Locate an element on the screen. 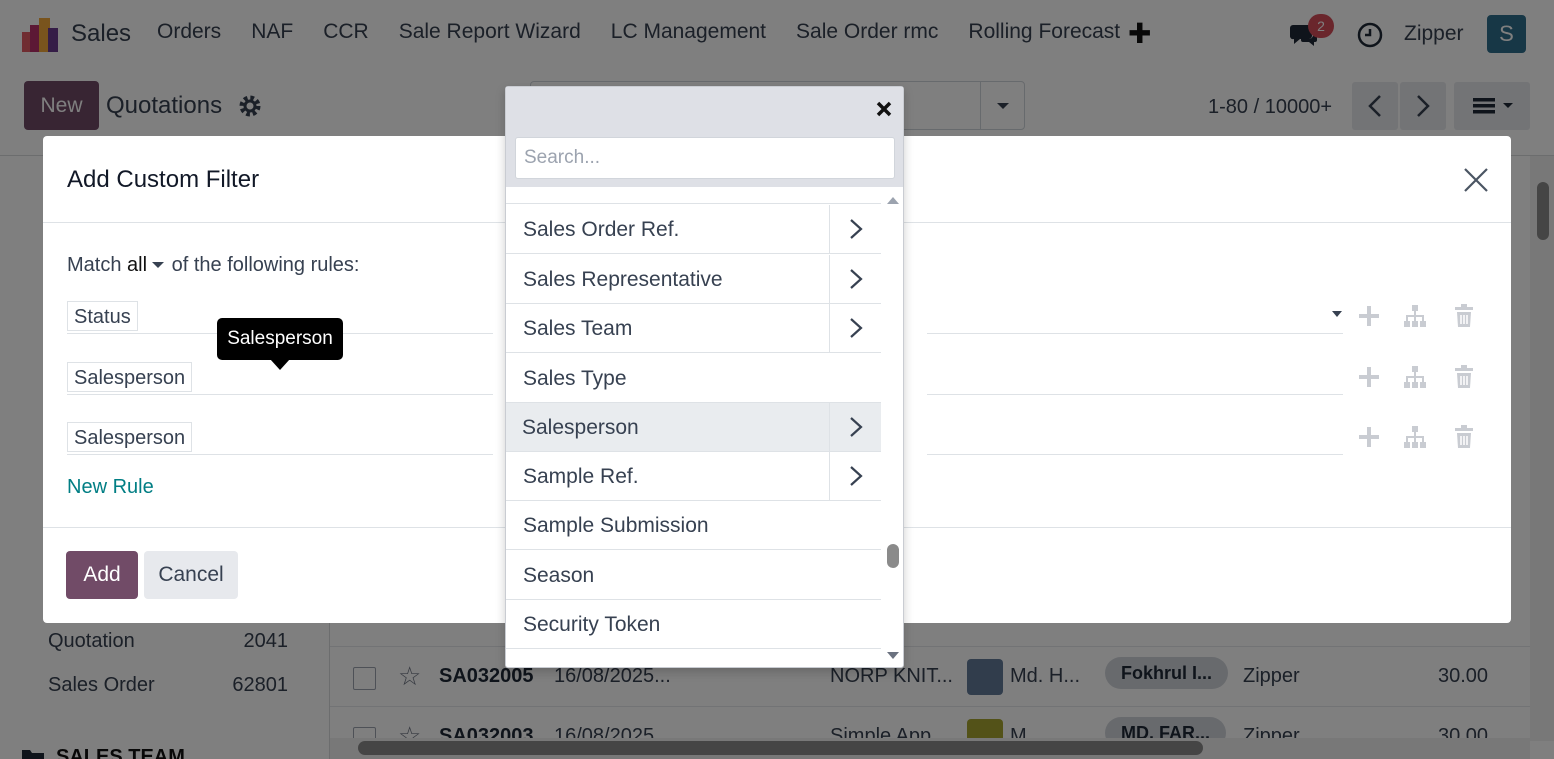 The width and height of the screenshot is (1554, 759). field-item-security-token: Security Token is located at coordinates (693, 624).